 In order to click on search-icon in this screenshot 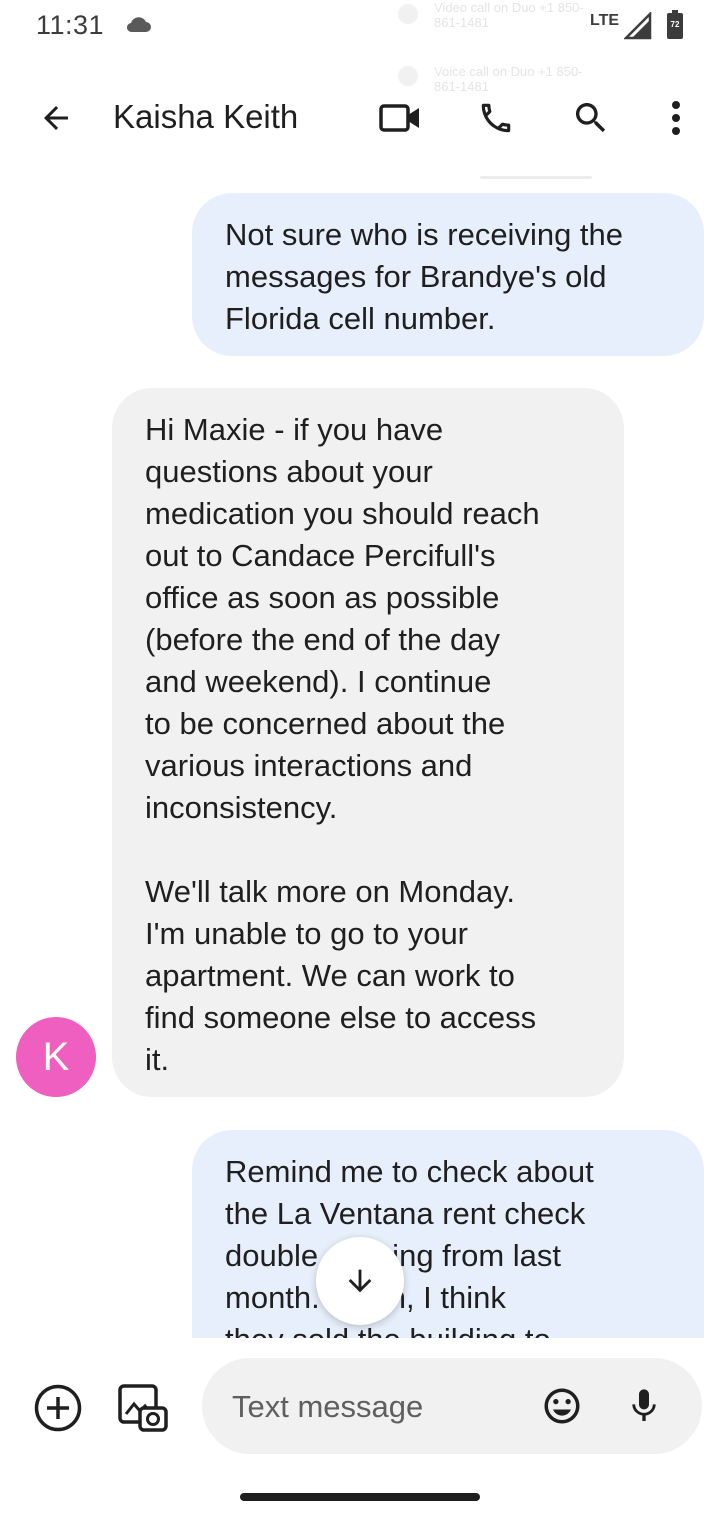, I will do `click(591, 118)`.